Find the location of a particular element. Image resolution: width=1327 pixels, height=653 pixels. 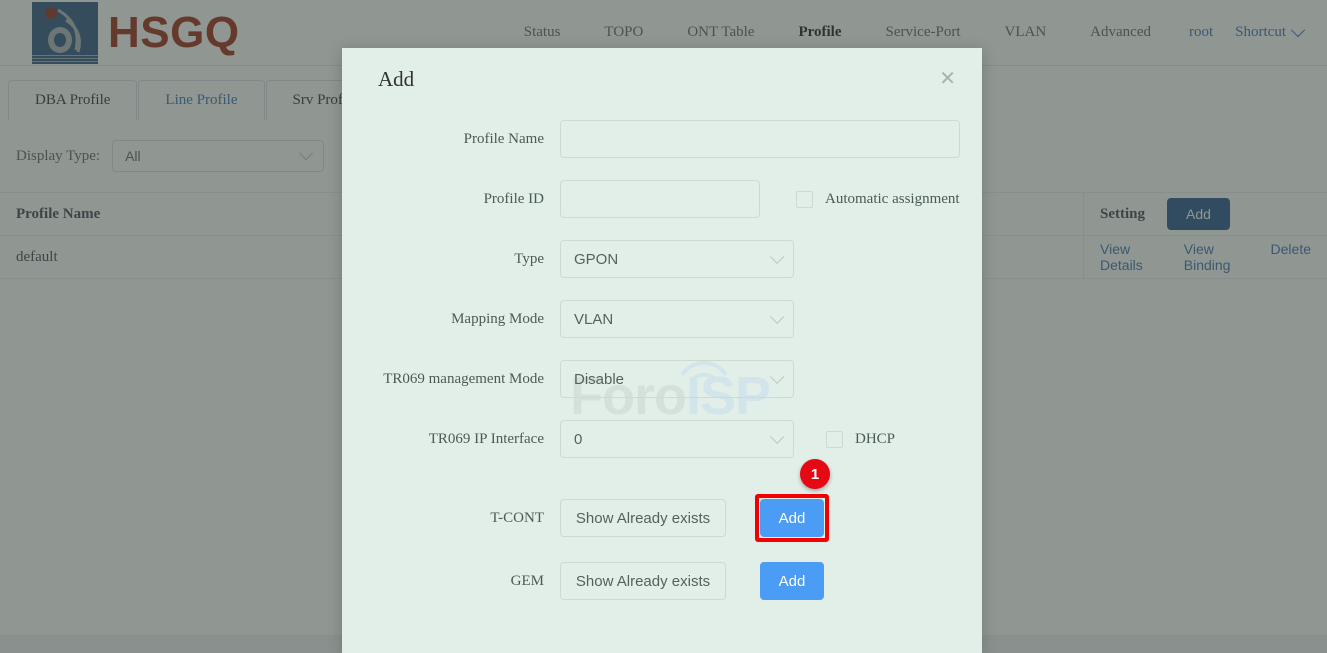

close-icon: ✕ is located at coordinates (947, 79).